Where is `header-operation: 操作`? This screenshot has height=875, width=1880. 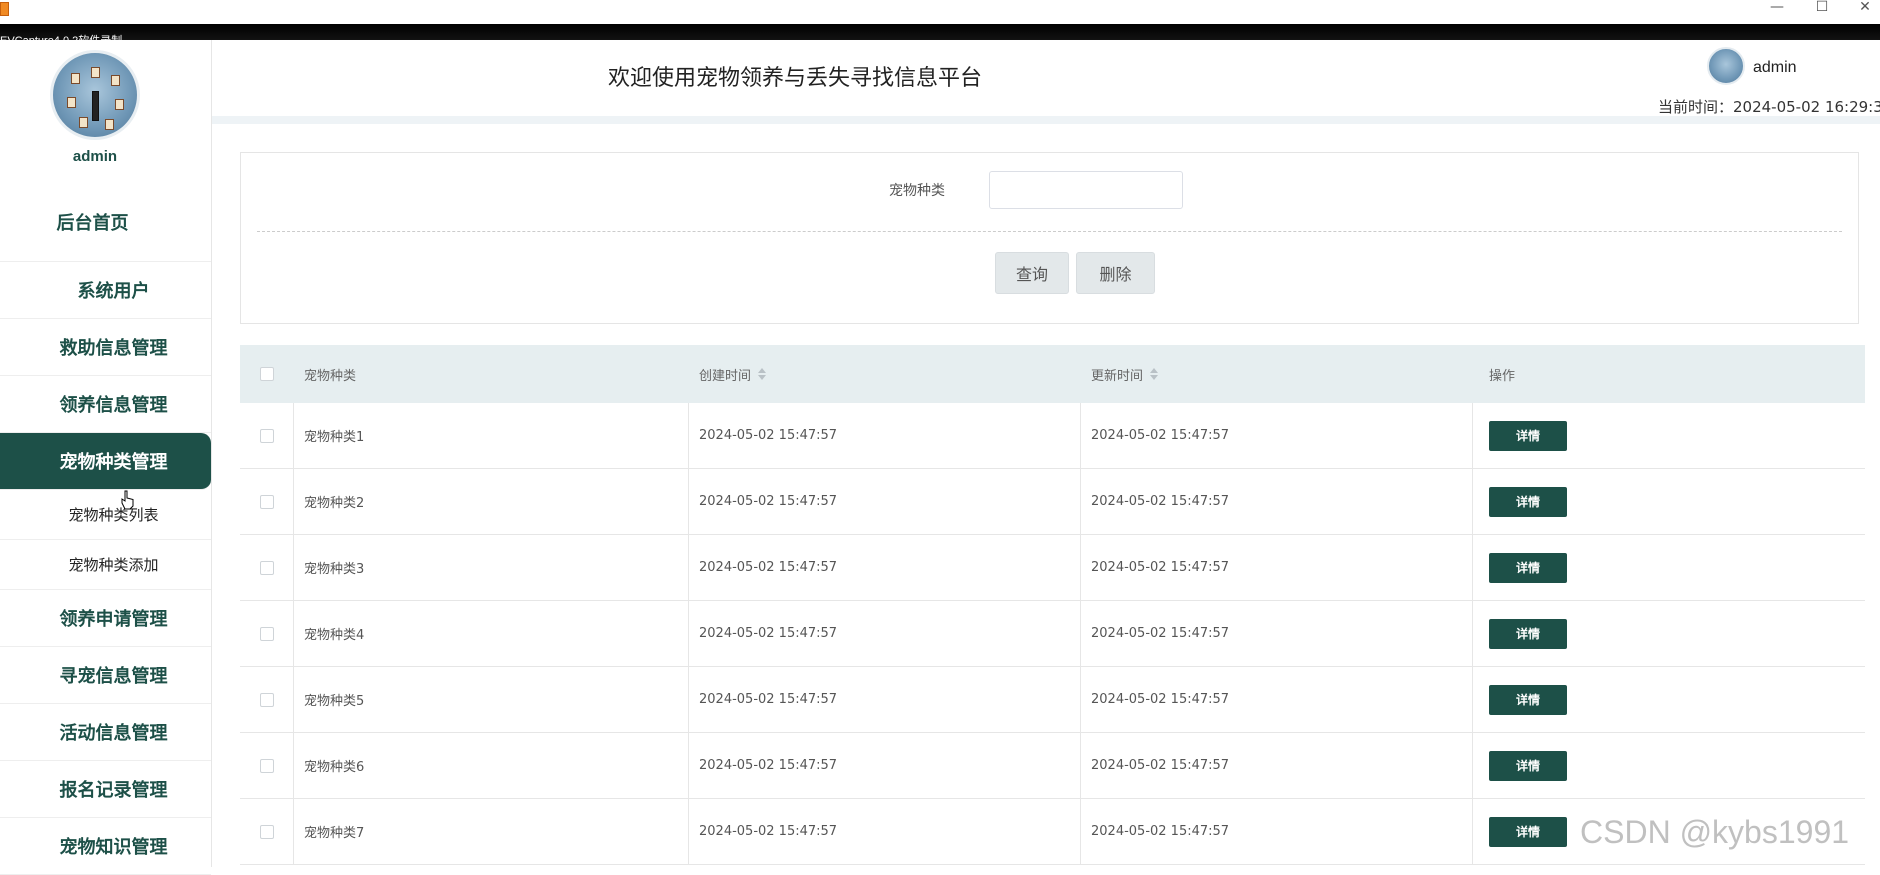
header-operation: 操作 is located at coordinates (1502, 376).